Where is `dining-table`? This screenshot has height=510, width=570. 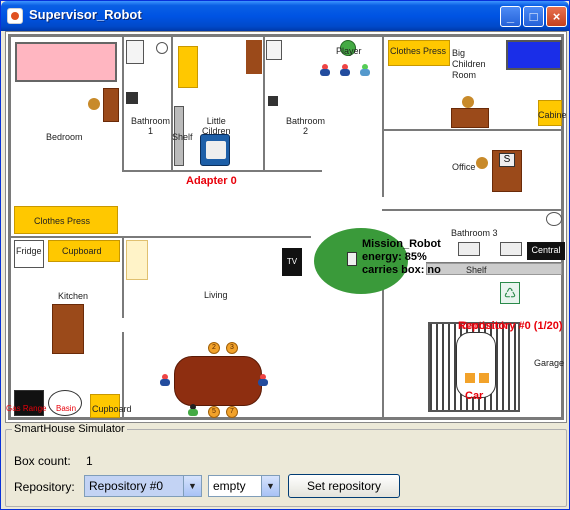 dining-table is located at coordinates (218, 381).